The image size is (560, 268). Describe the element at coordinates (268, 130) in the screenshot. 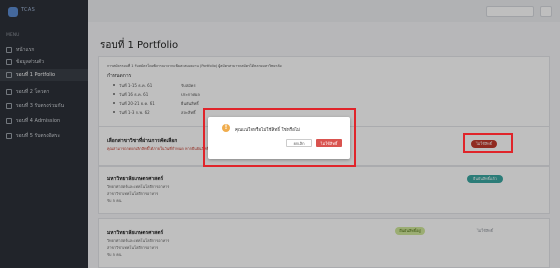

I see `dialog-message: คุณแน่ใจหรือไม่ใช้สิทธิ์ ใช่หรือไม่` at that location.